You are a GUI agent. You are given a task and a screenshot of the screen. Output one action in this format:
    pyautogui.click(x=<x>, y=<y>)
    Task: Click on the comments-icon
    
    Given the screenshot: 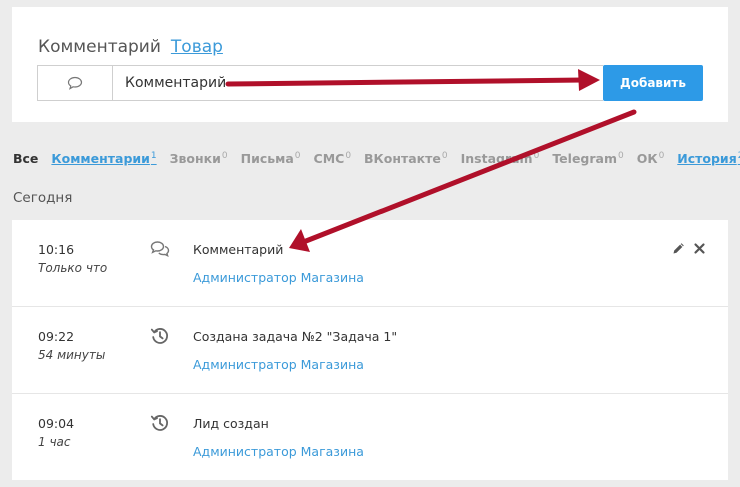 What is the action you would take?
    pyautogui.click(x=160, y=249)
    